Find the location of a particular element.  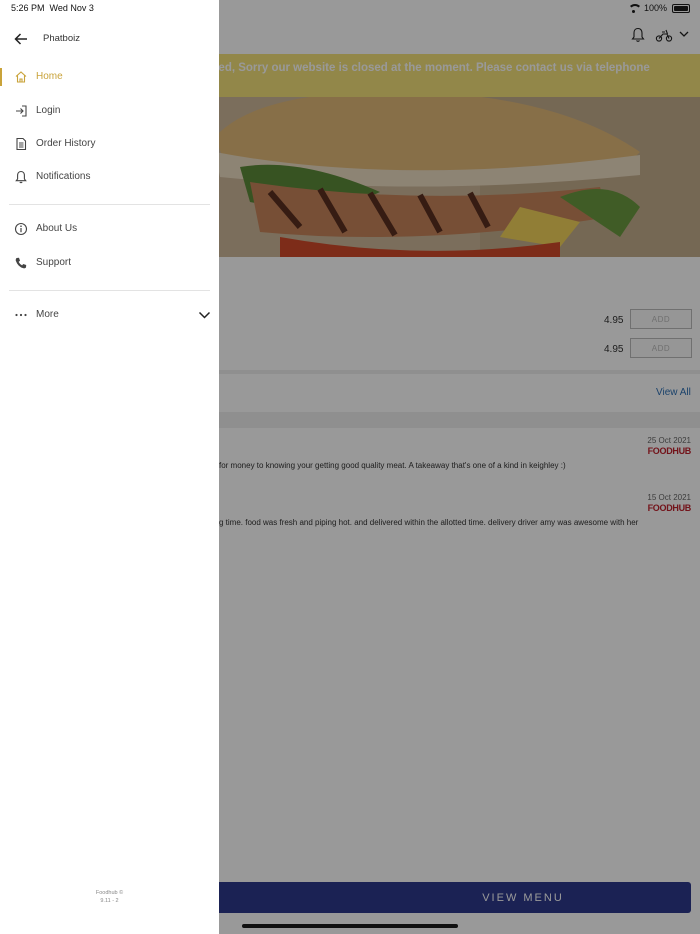

battery-icon is located at coordinates (681, 8).